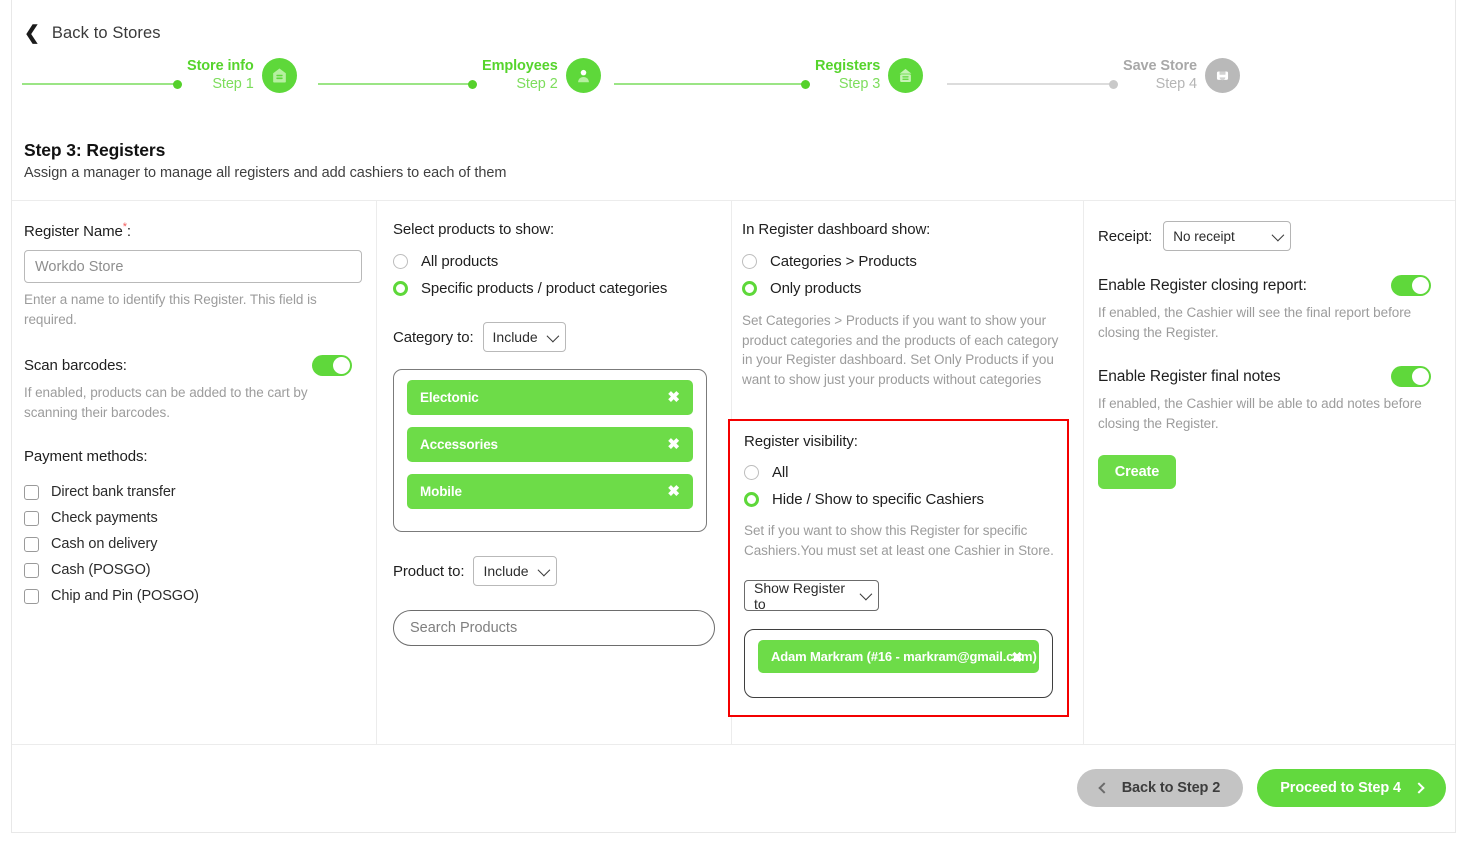 The width and height of the screenshot is (1467, 842). I want to click on chevron-left-icon, so click(1104, 788).